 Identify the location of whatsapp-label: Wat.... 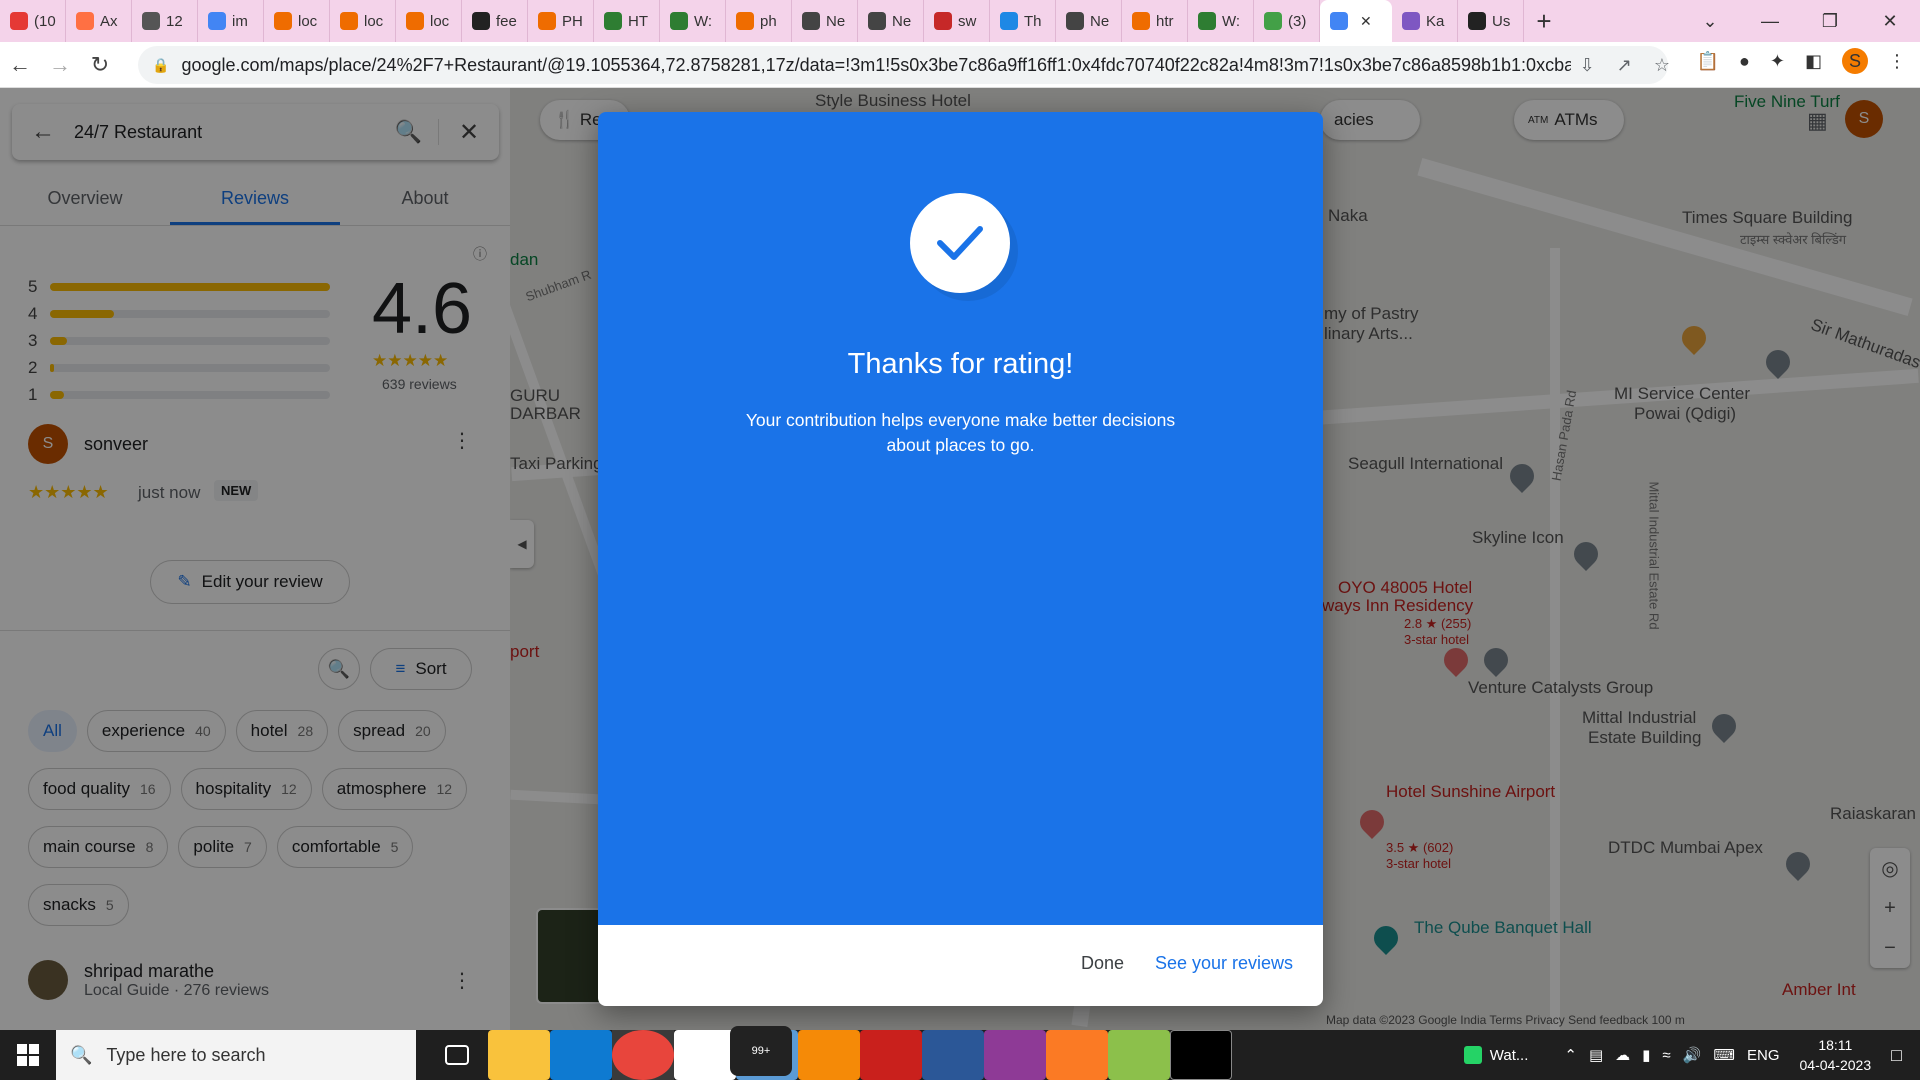
(1509, 1055).